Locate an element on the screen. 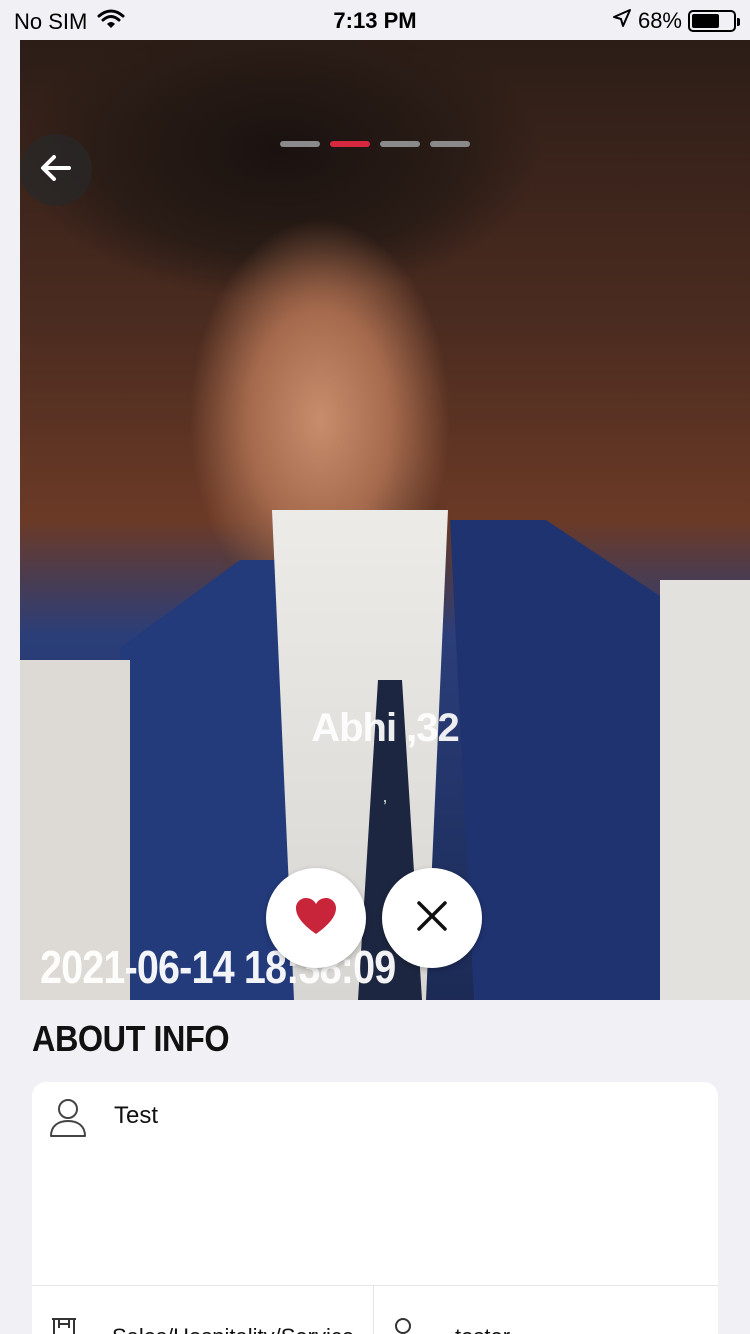 Image resolution: width=750 pixels, height=1334 pixels. battery-icon is located at coordinates (714, 21).